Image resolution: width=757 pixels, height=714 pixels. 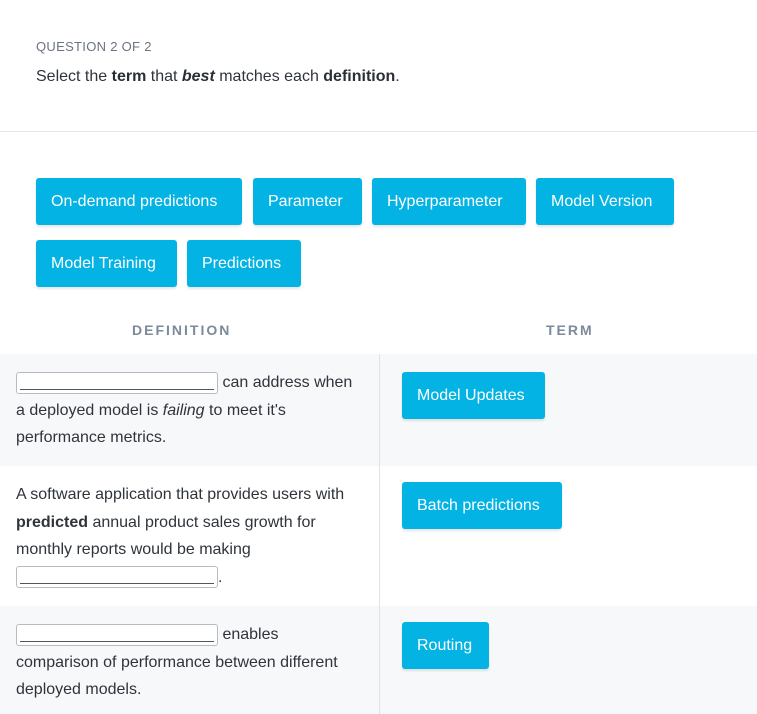 What do you see at coordinates (74, 76) in the screenshot?
I see `prompt-part-select: Select the` at bounding box center [74, 76].